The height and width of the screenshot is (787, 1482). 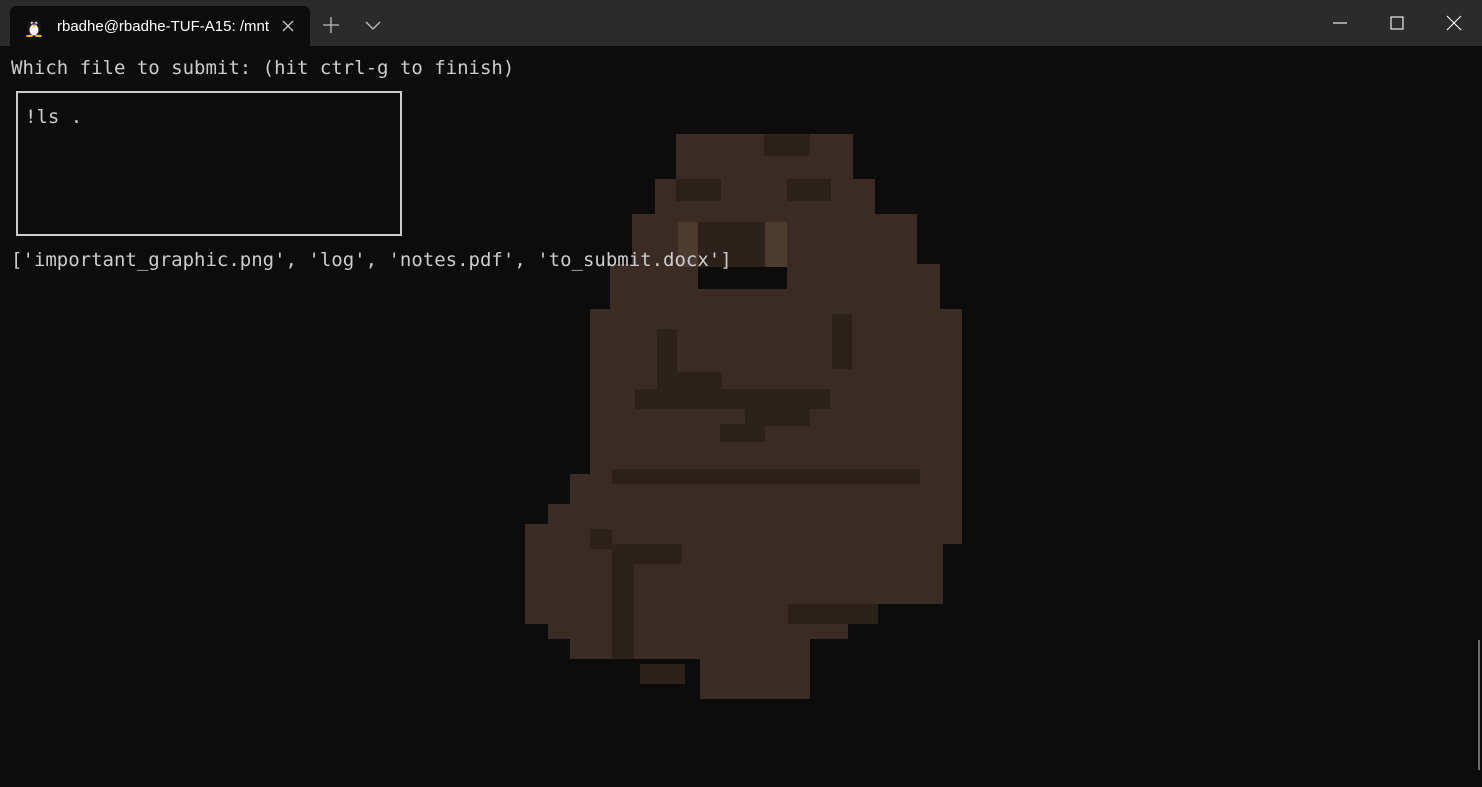 What do you see at coordinates (53, 117) in the screenshot?
I see `file-input-value: !ls .` at bounding box center [53, 117].